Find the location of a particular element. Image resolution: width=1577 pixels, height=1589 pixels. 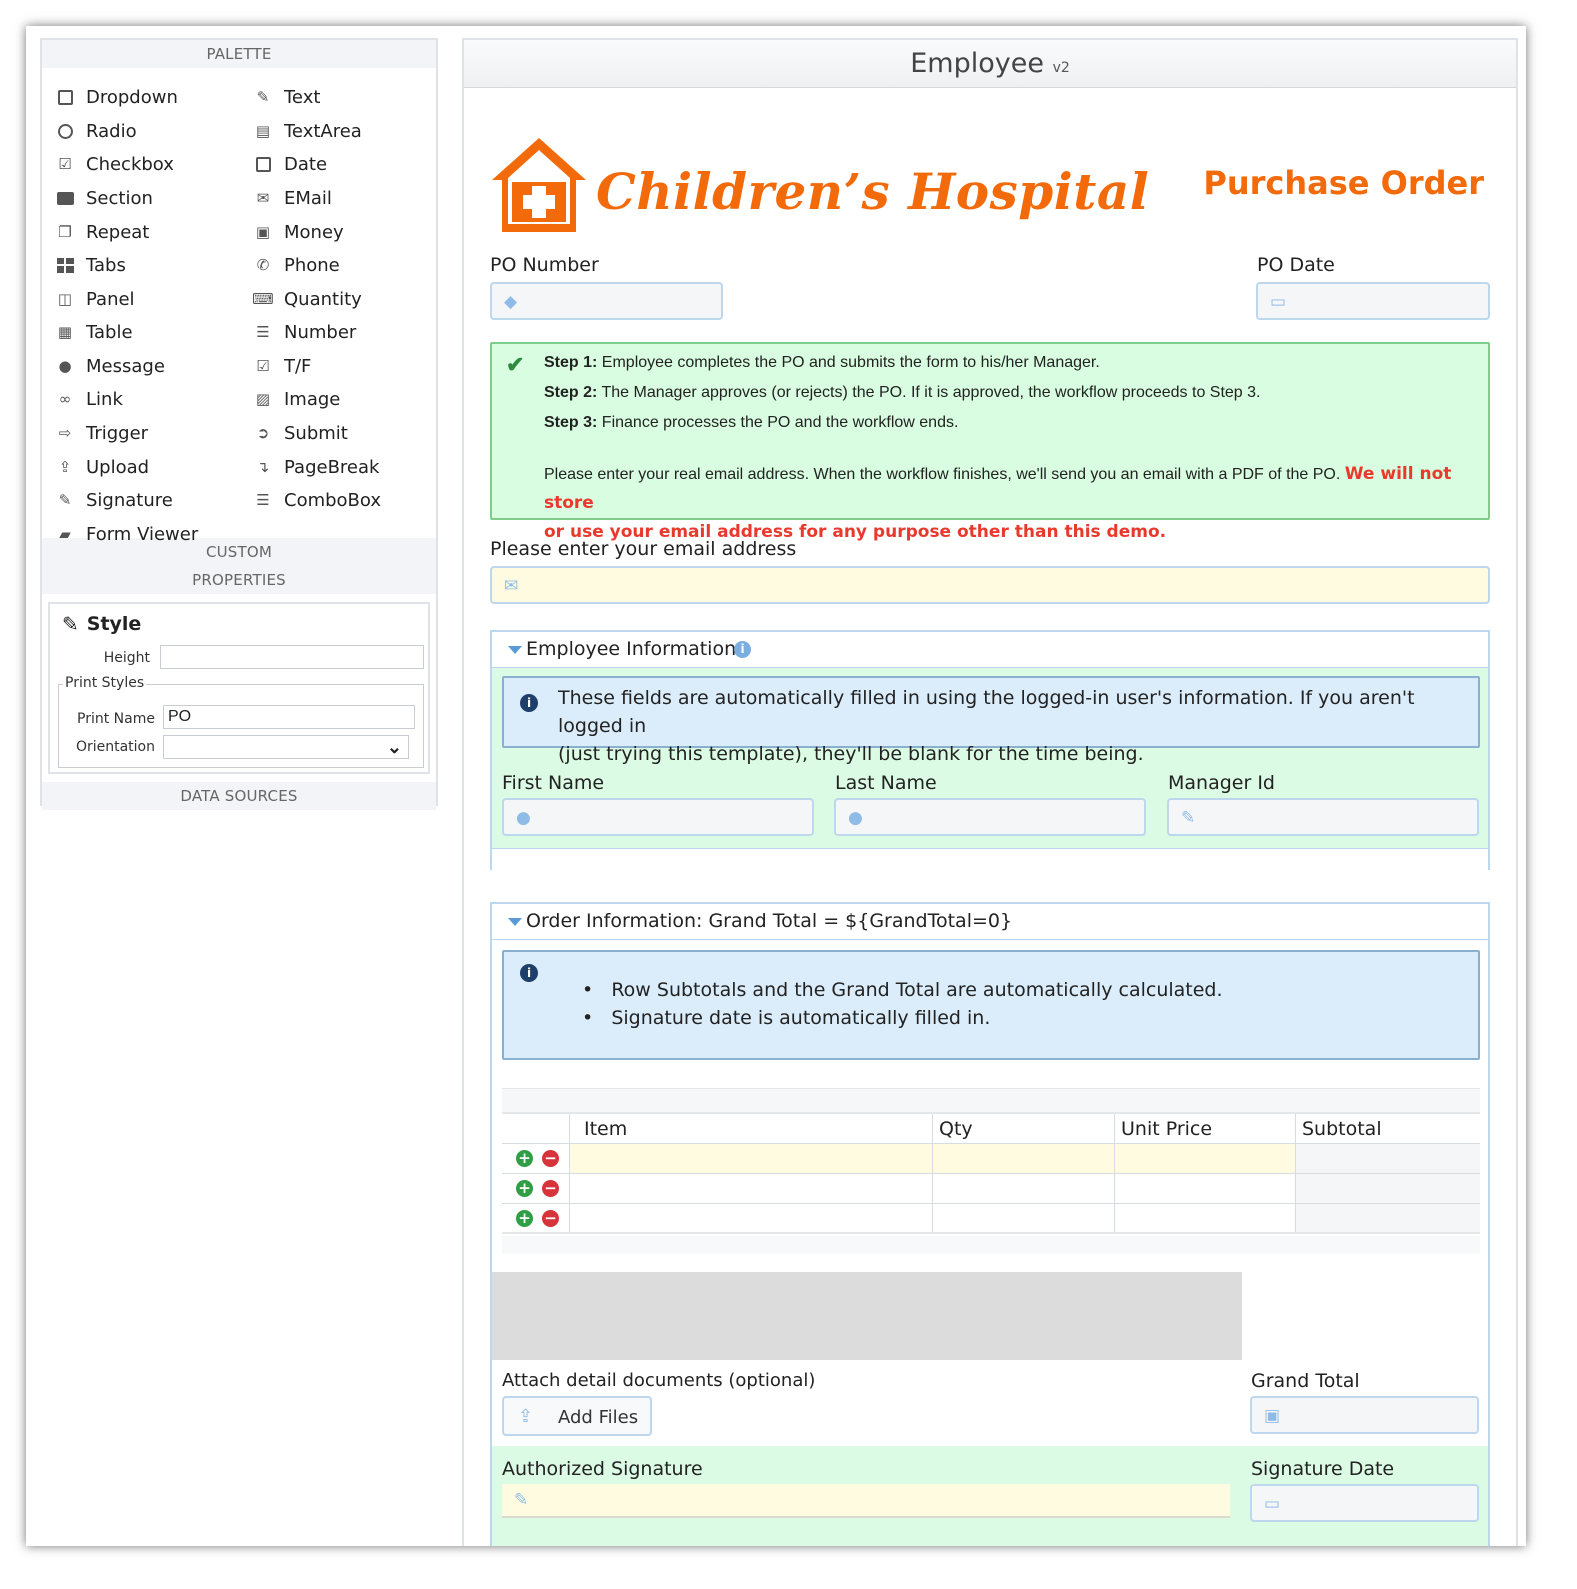

column-header-subtotal: Subtotal is located at coordinates (1388, 1128).